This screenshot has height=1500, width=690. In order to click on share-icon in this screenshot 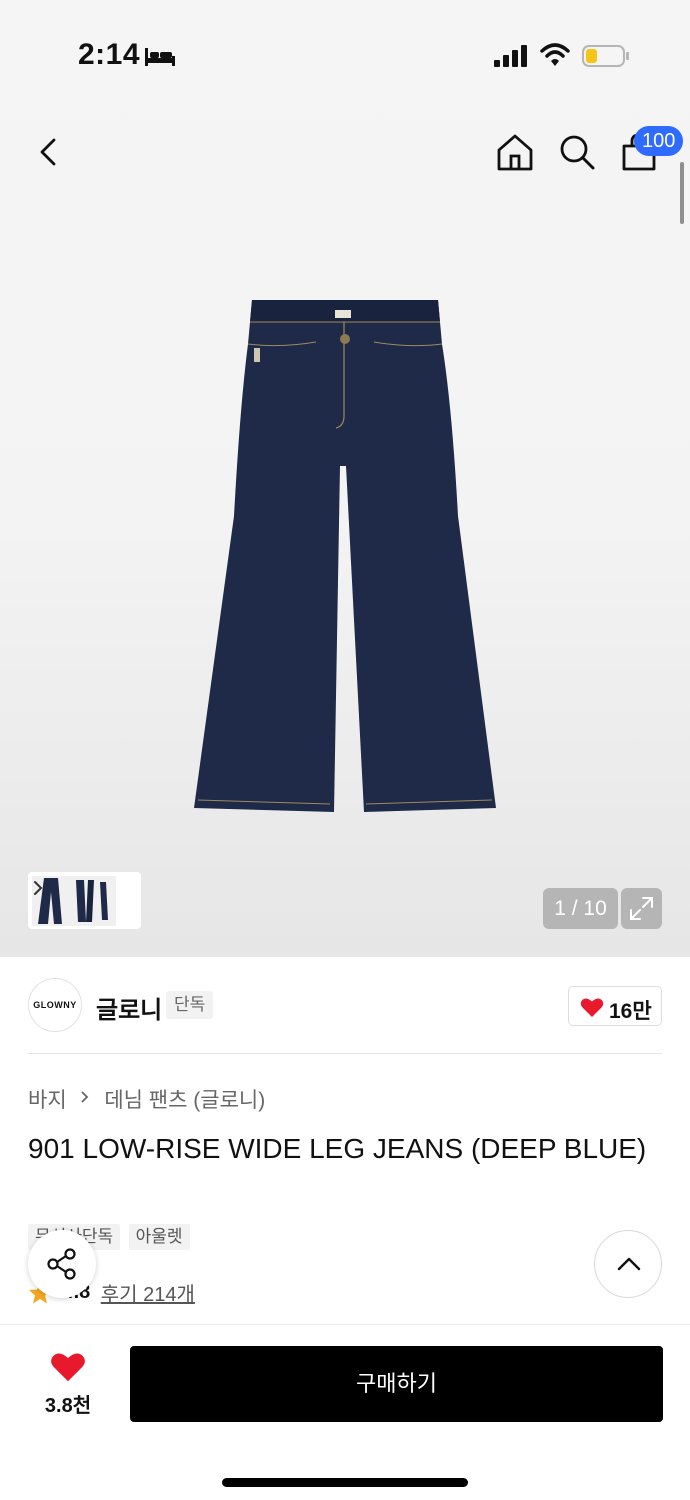, I will do `click(61, 1264)`.